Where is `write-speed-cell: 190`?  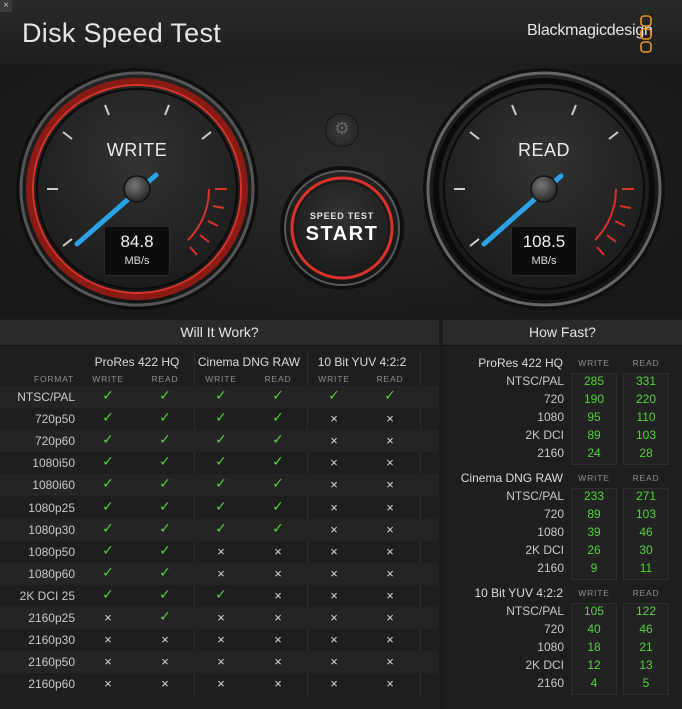
write-speed-cell: 190 is located at coordinates (594, 399).